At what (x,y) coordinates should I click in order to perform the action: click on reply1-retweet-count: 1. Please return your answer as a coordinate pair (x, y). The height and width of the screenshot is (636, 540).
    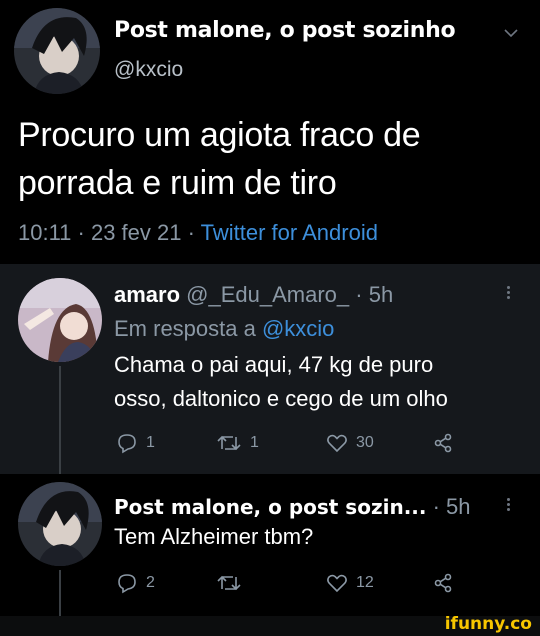
    Looking at the image, I should click on (254, 442).